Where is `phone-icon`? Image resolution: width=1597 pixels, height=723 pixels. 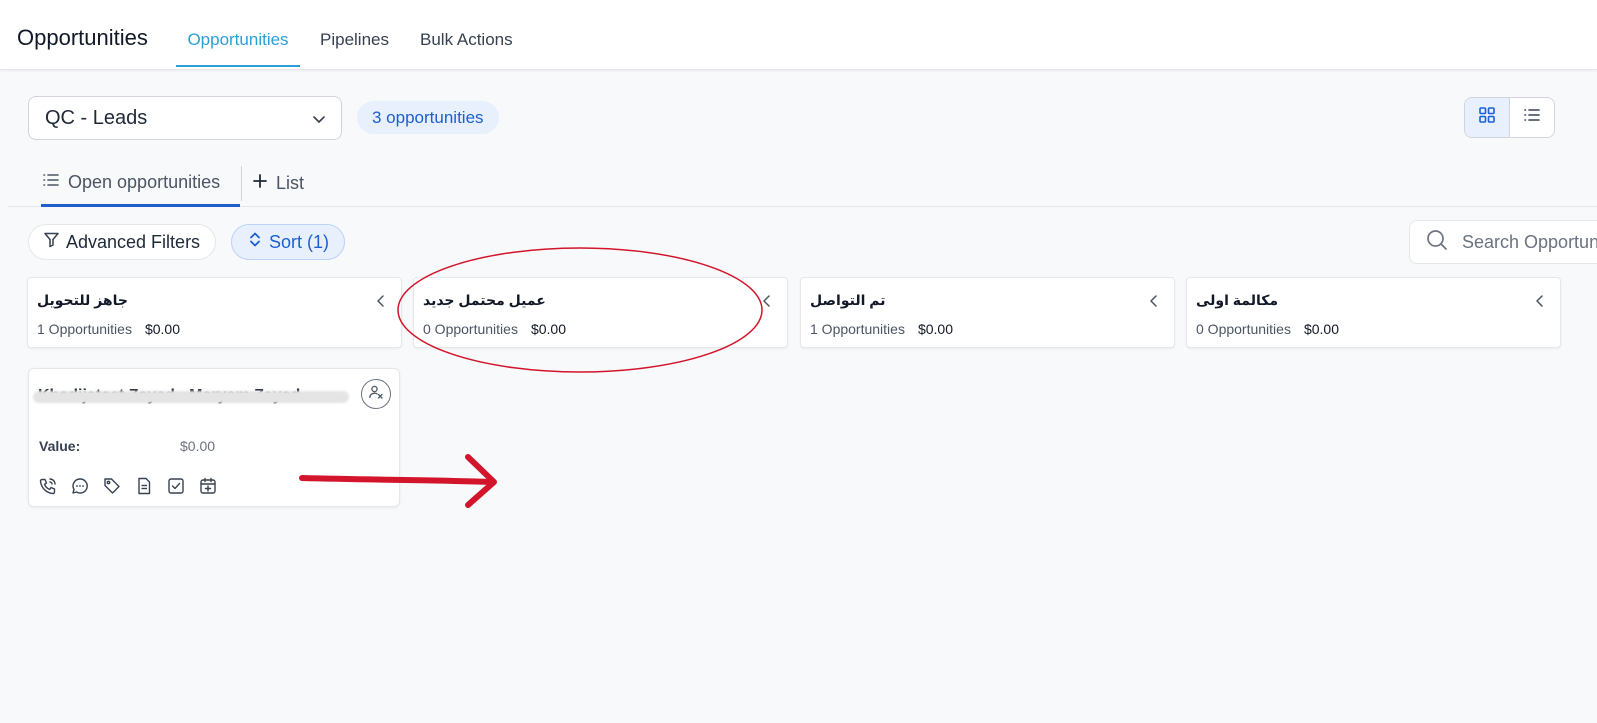 phone-icon is located at coordinates (47, 485).